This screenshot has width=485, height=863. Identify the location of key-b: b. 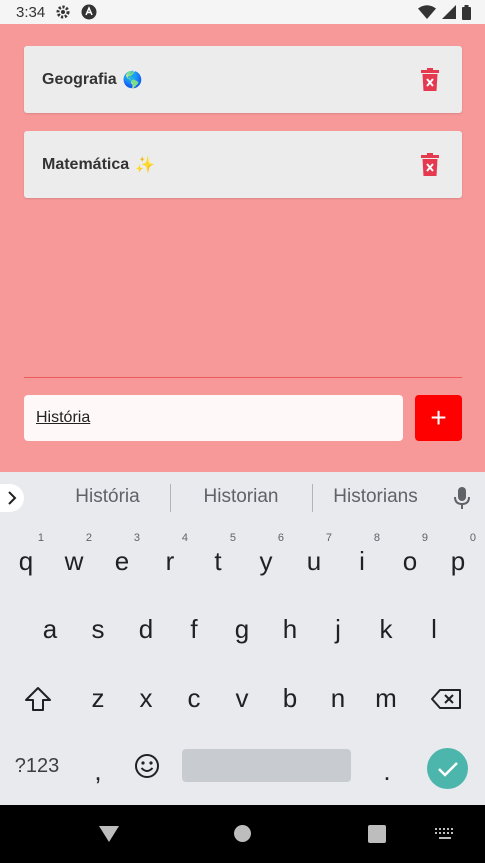
(290, 698).